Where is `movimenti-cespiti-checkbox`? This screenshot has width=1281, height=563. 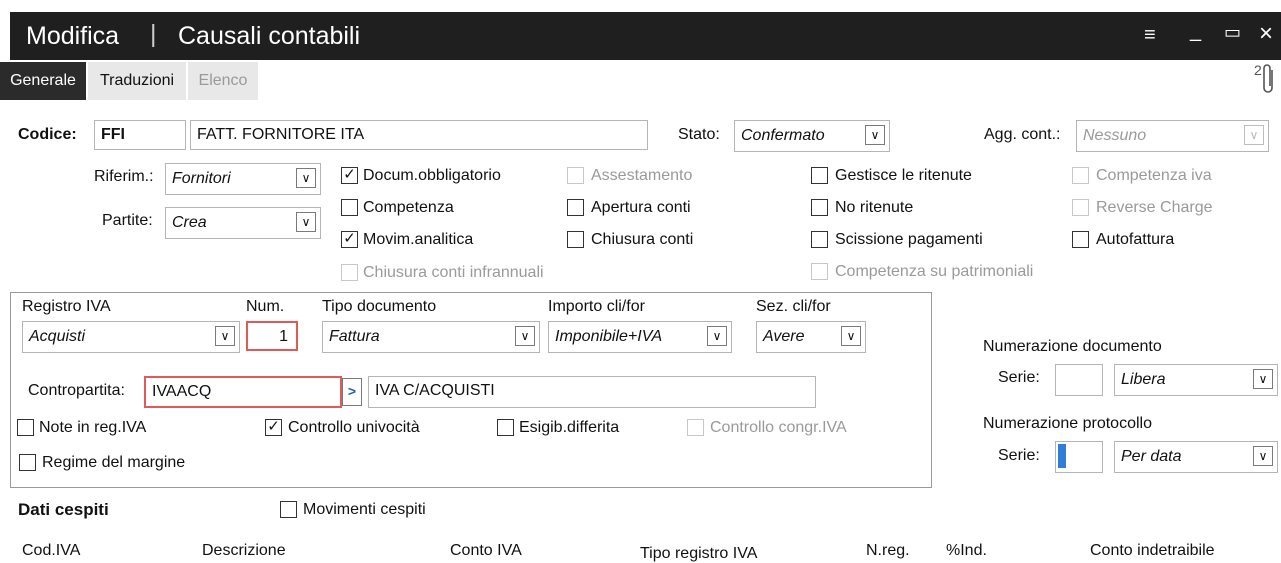
movimenti-cespiti-checkbox is located at coordinates (288, 509).